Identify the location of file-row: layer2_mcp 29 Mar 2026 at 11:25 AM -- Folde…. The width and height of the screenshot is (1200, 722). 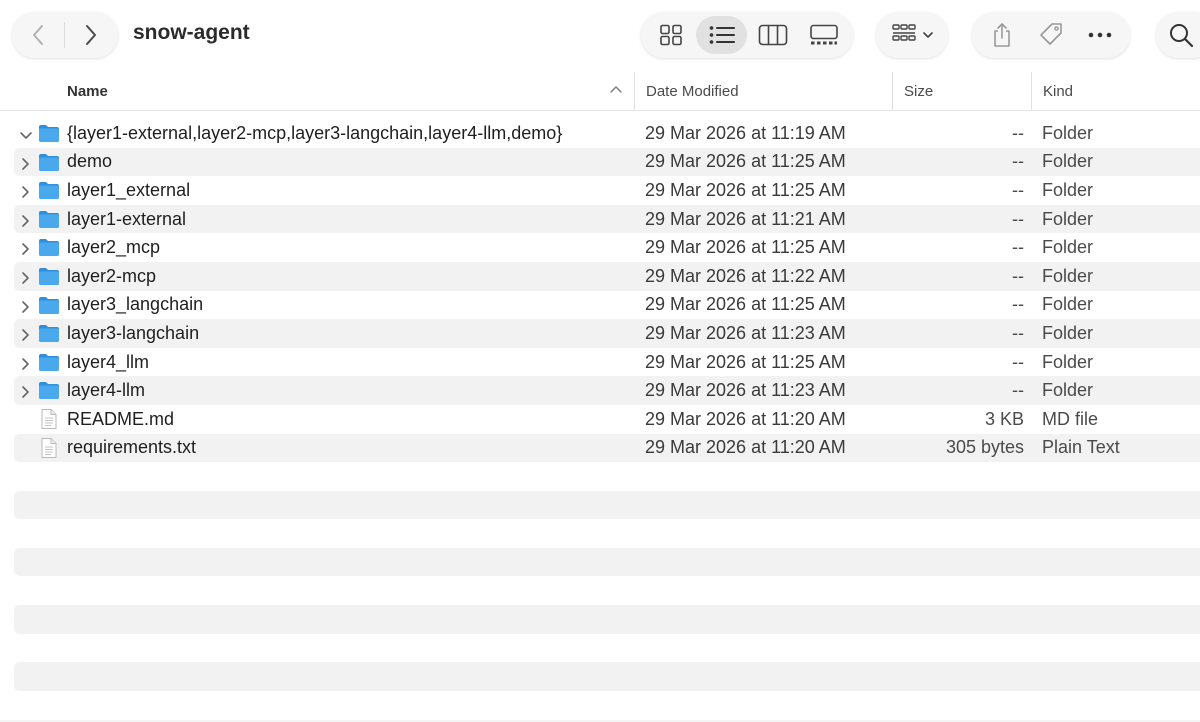
(600, 247).